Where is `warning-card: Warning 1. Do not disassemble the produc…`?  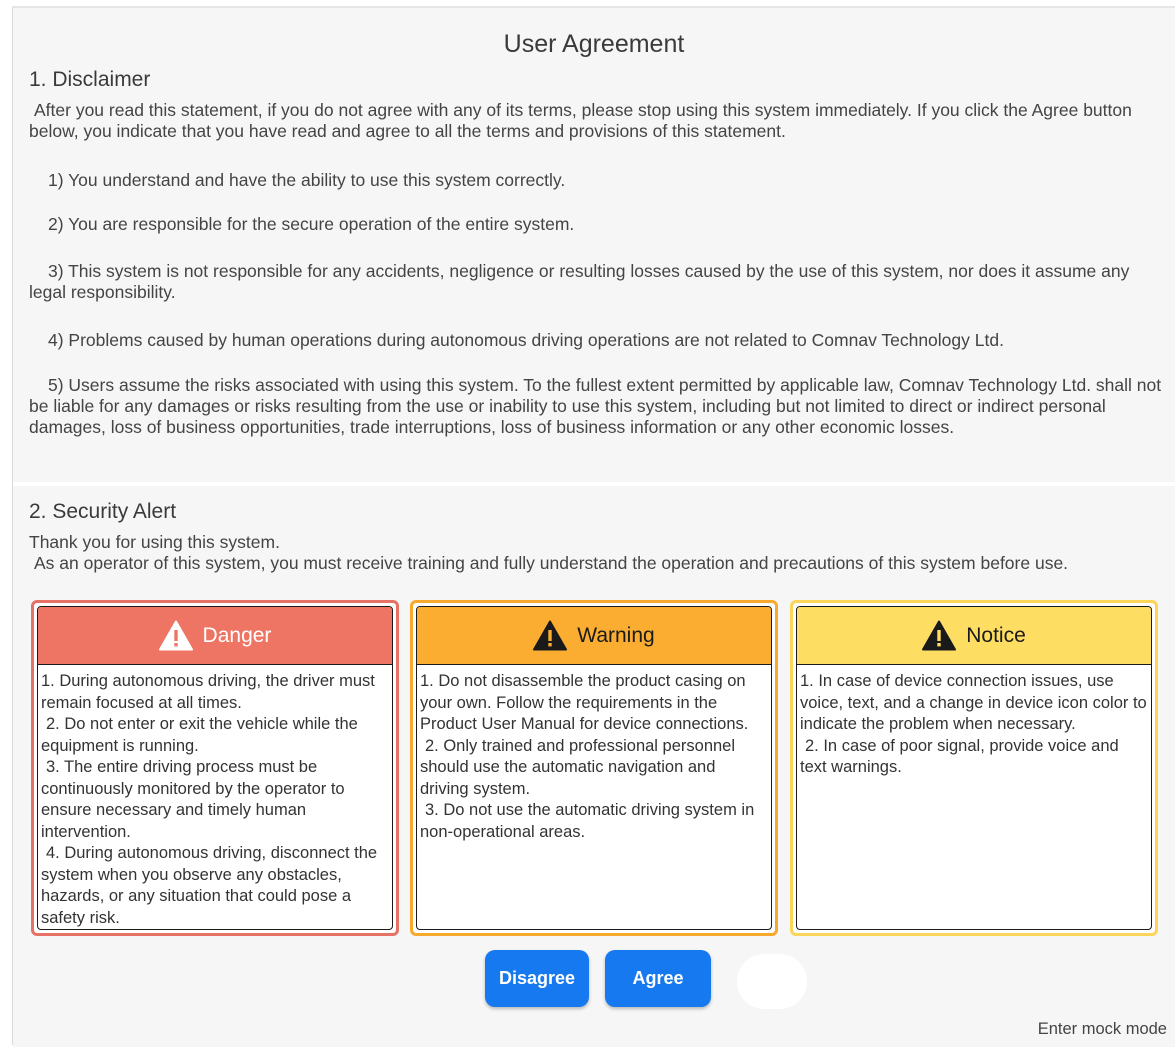 warning-card: Warning 1. Do not disassemble the produc… is located at coordinates (594, 768).